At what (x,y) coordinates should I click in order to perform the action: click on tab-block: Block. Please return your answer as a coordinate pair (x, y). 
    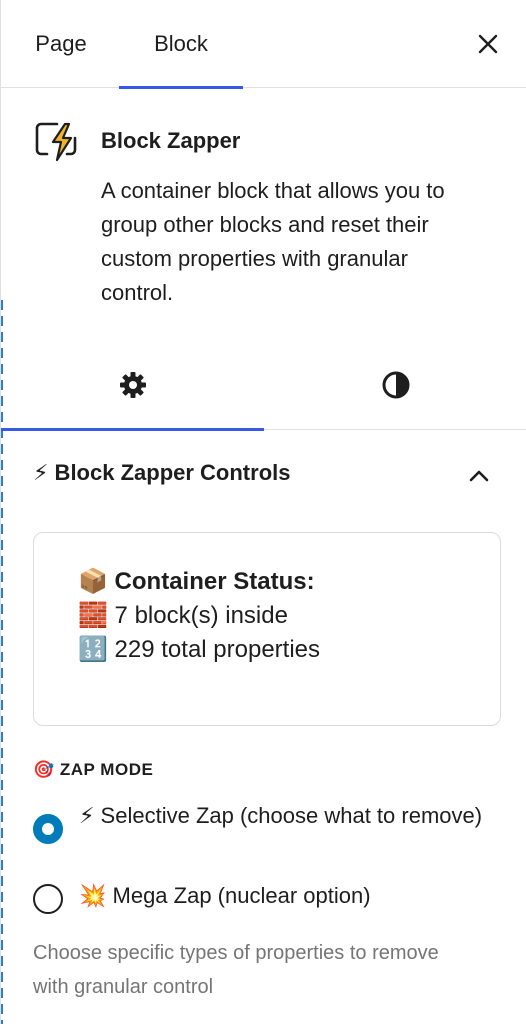
    Looking at the image, I should click on (181, 44).